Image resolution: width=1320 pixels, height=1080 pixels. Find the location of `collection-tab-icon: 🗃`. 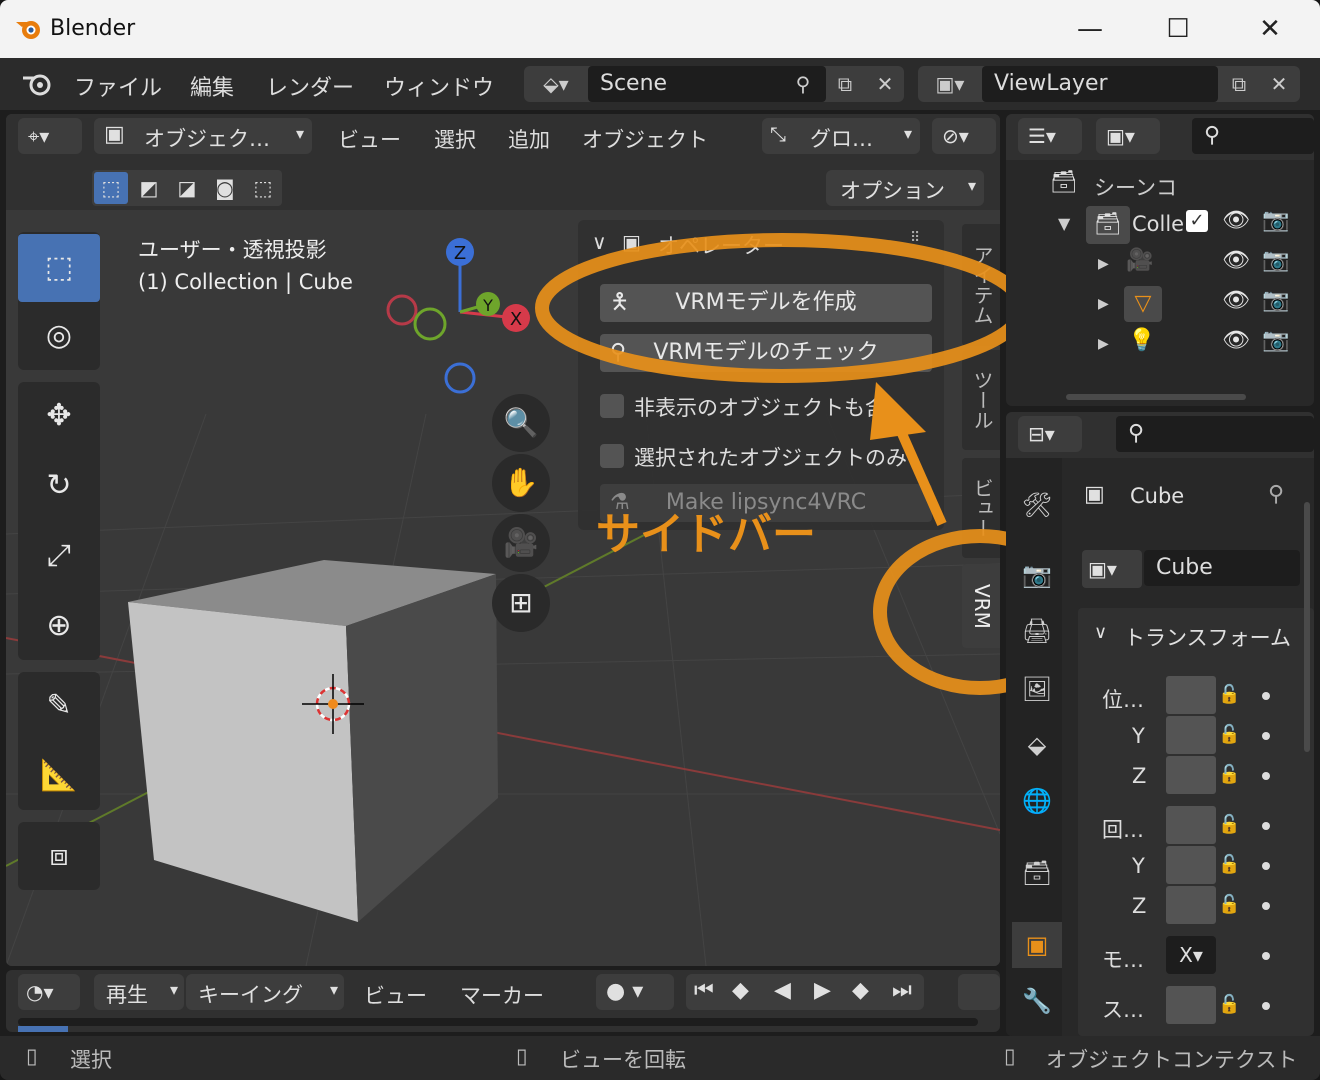

collection-tab-icon: 🗃 is located at coordinates (1037, 873).